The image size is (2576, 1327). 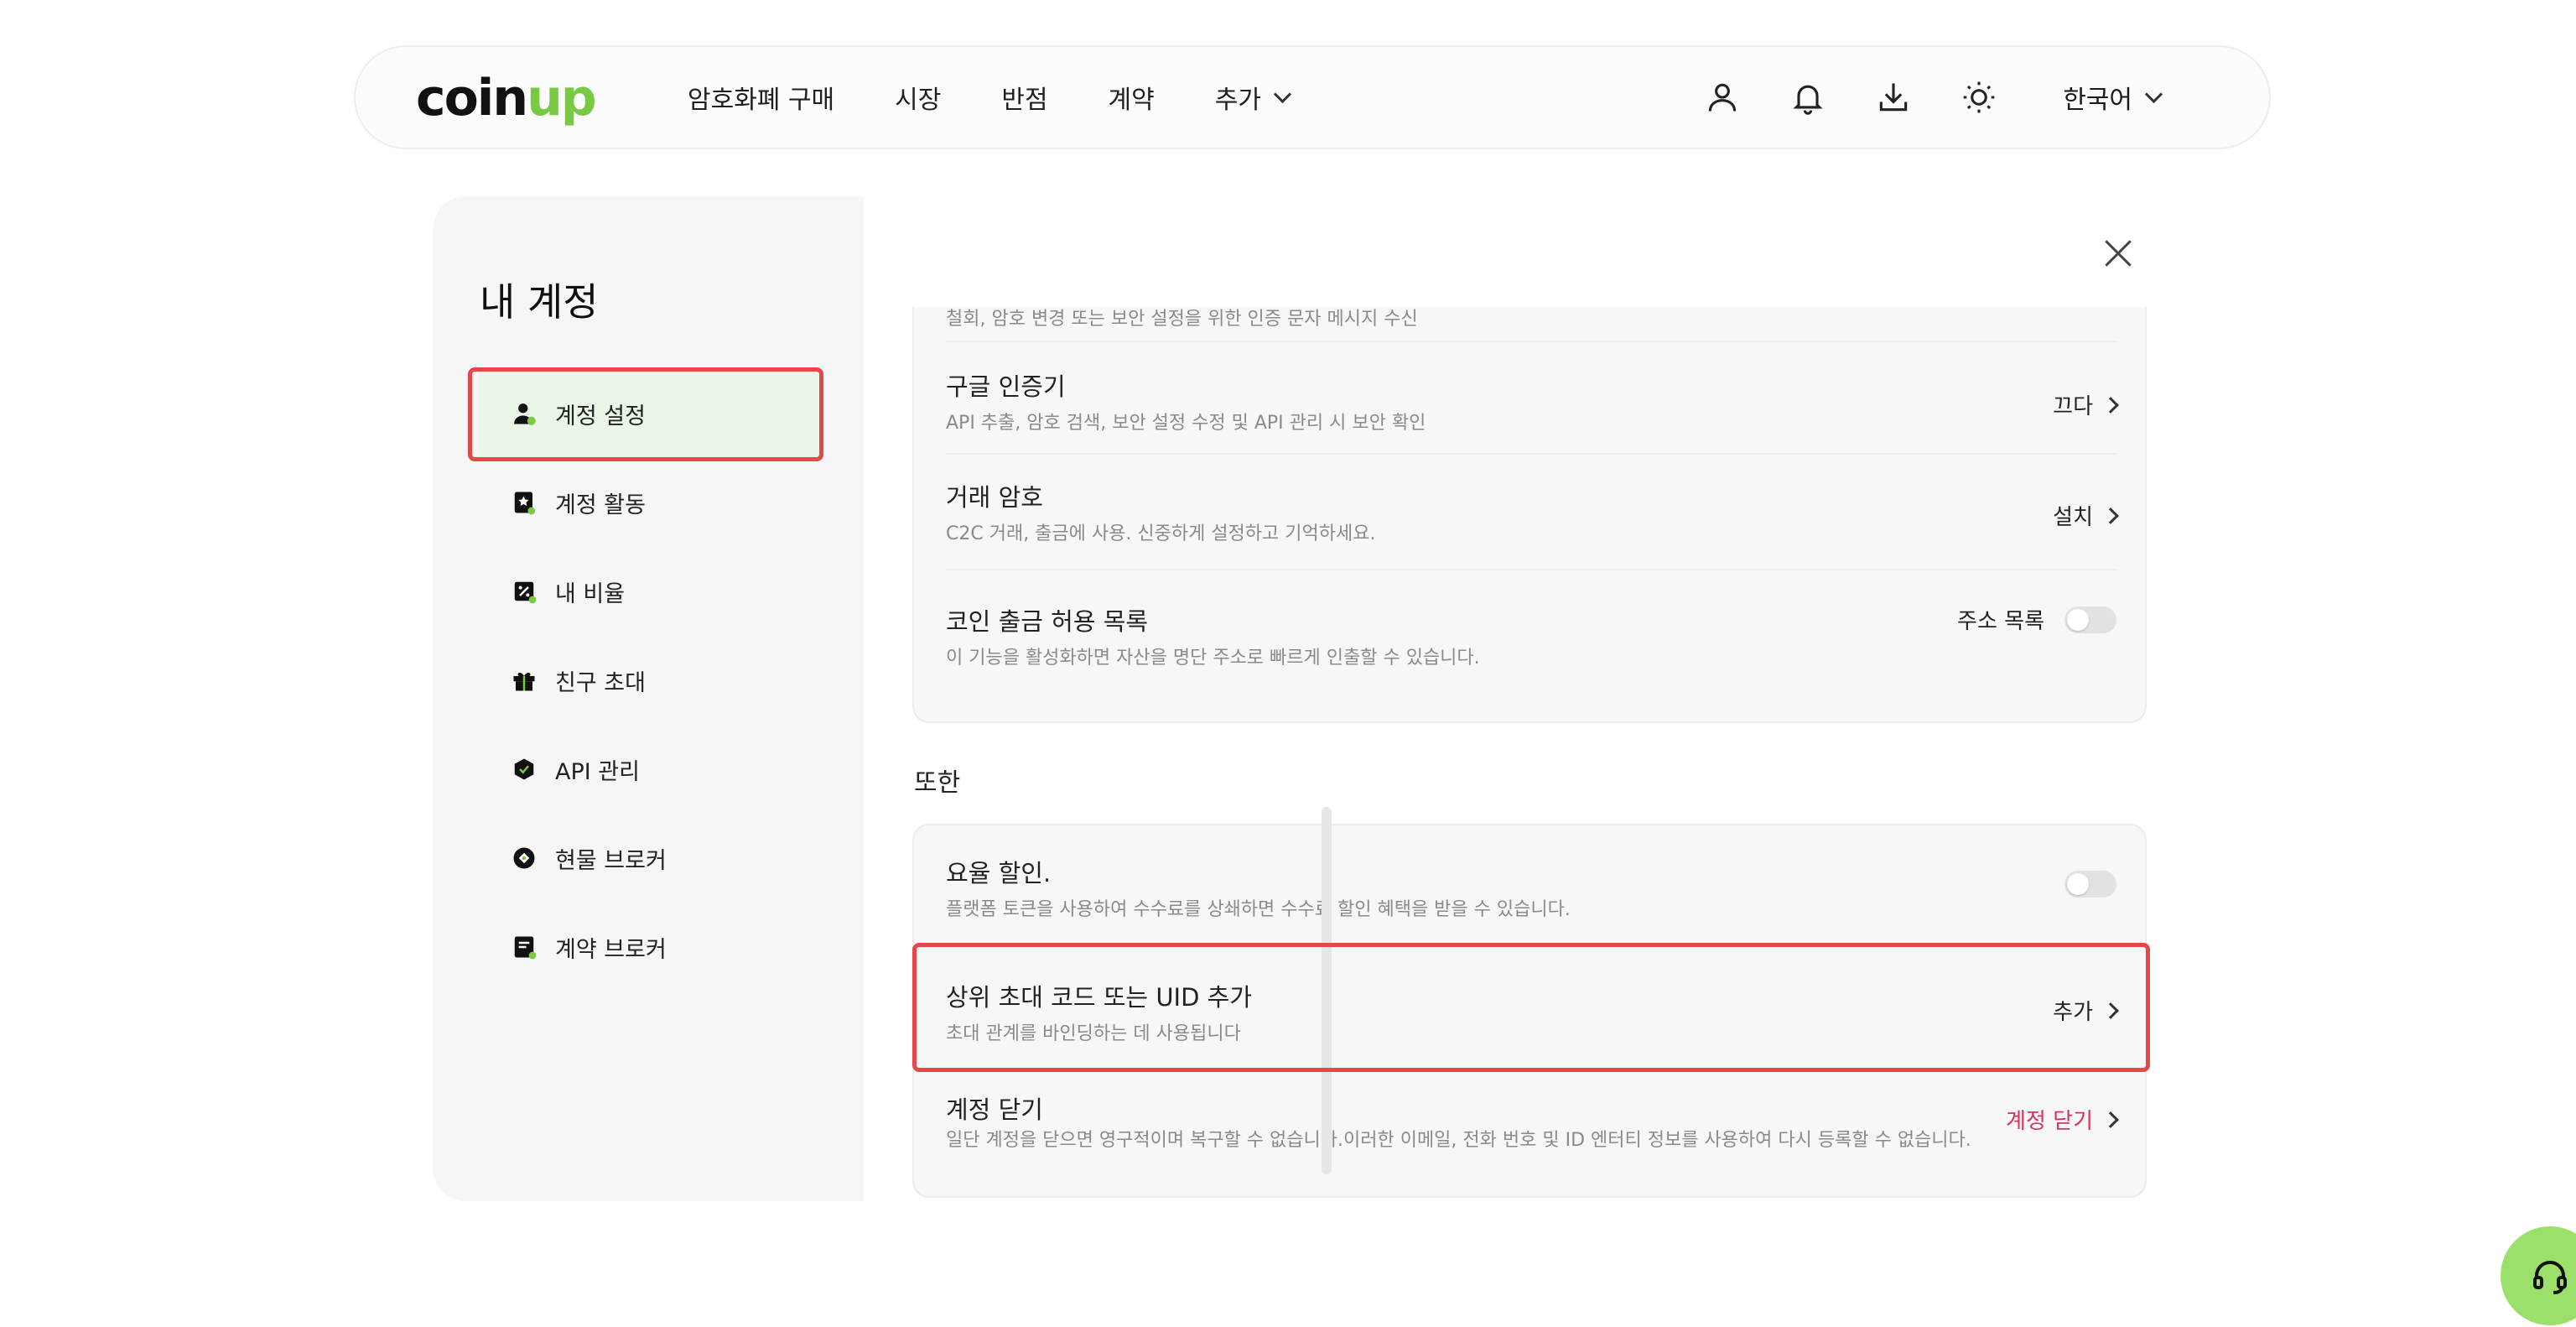 I want to click on logo: coin up, so click(x=507, y=98).